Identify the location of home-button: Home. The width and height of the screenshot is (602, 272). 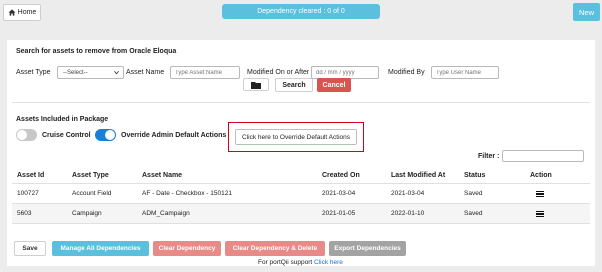
(22, 12).